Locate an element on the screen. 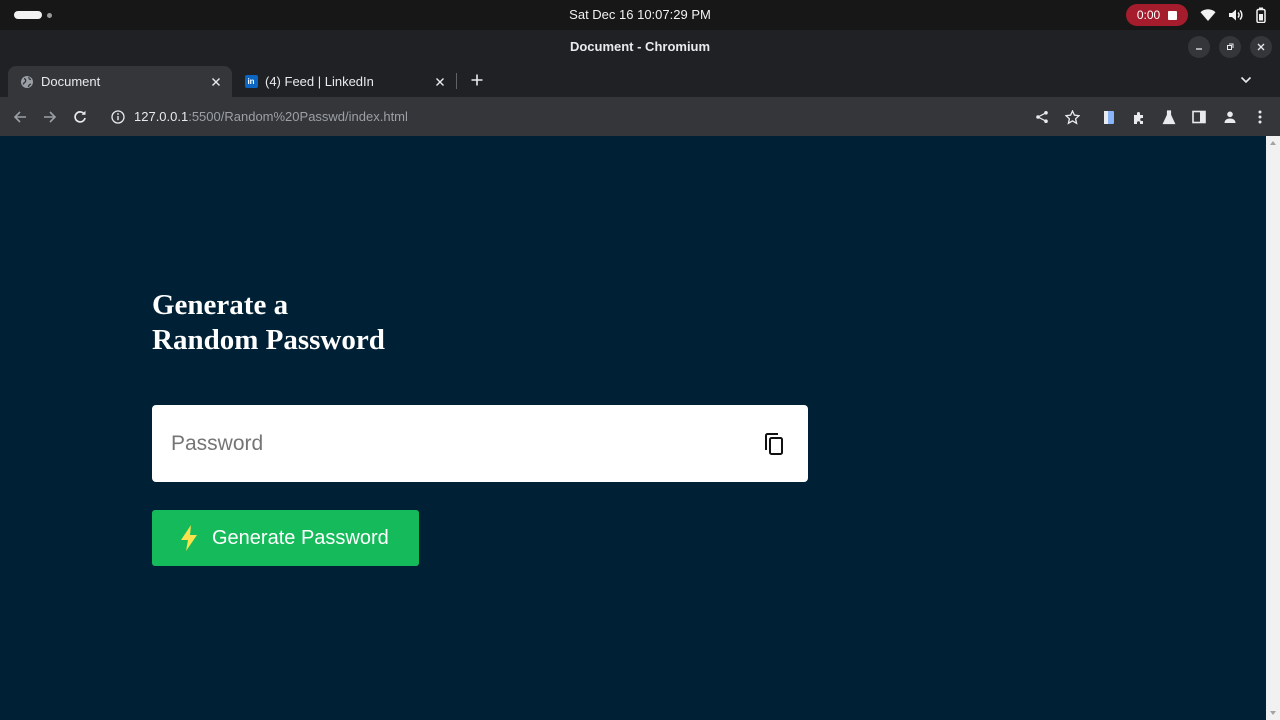  menu-button is located at coordinates (1260, 117).